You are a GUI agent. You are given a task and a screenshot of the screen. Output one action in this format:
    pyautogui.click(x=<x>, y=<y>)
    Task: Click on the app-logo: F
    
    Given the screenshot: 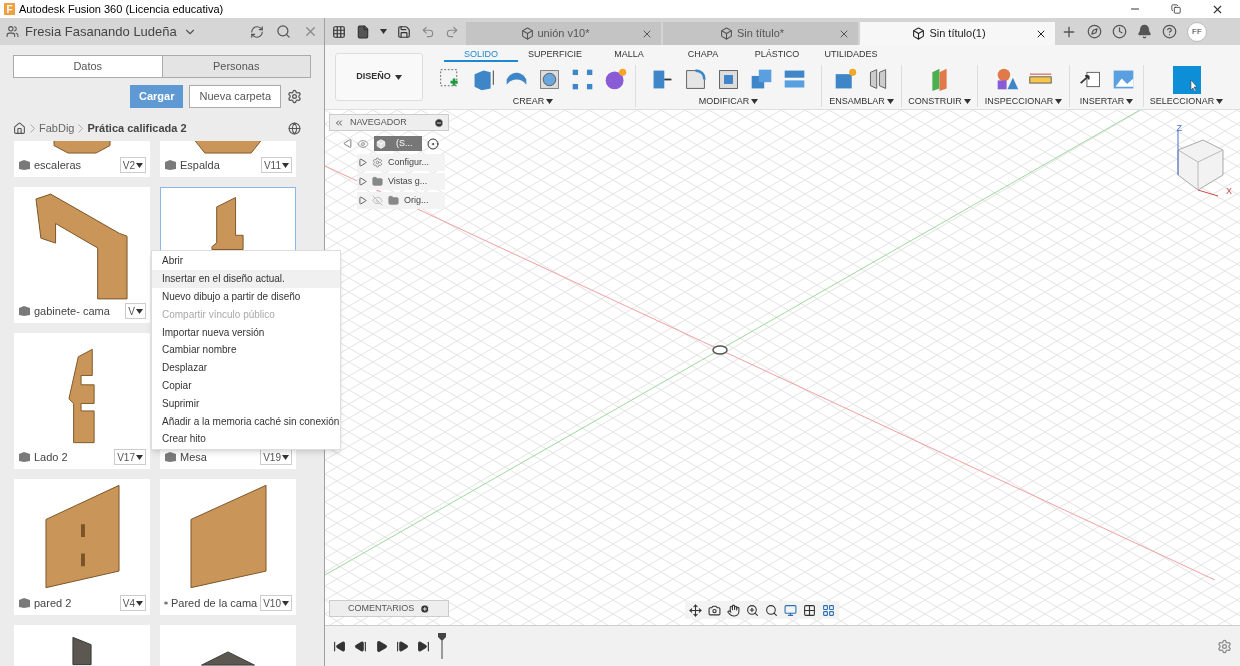 What is the action you would take?
    pyautogui.click(x=9, y=9)
    